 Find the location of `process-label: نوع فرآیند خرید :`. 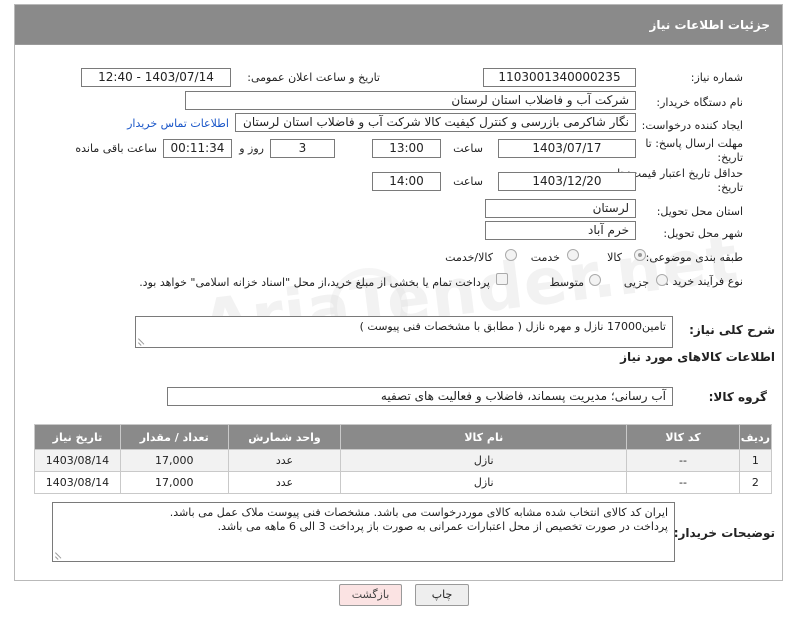

process-label: نوع فرآیند خرید : is located at coordinates (704, 281).